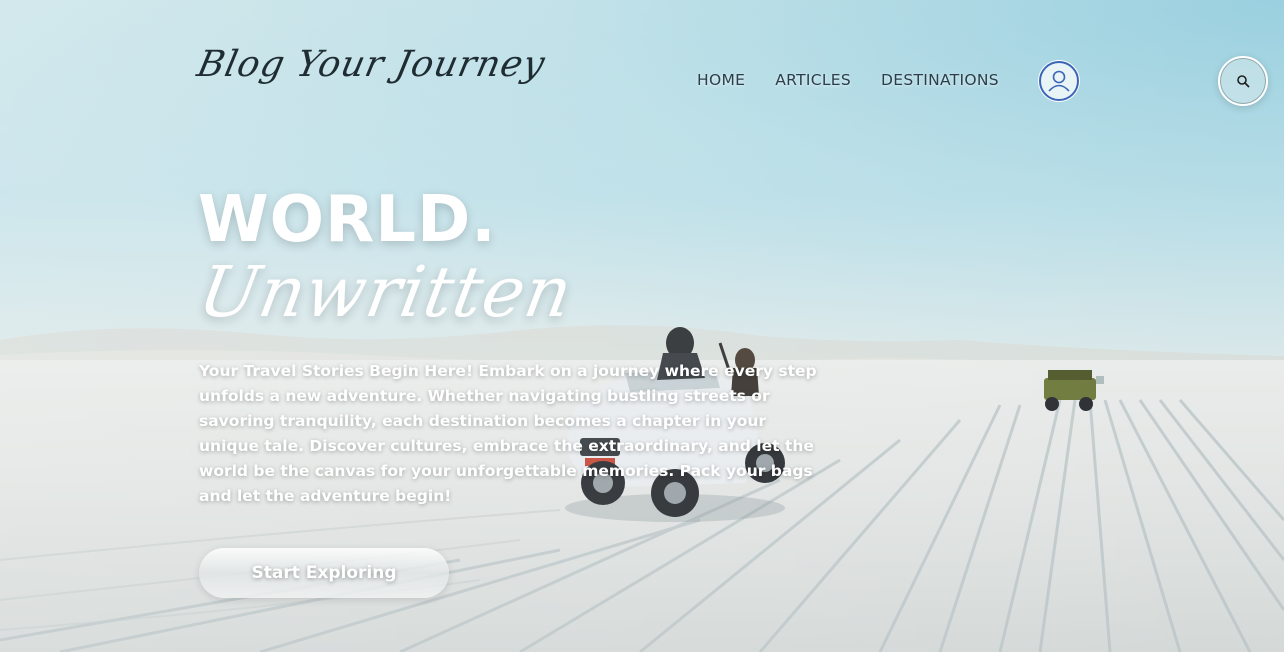 This screenshot has height=652, width=1284. What do you see at coordinates (324, 573) in the screenshot?
I see `start-exploring-button: Start Exploring` at bounding box center [324, 573].